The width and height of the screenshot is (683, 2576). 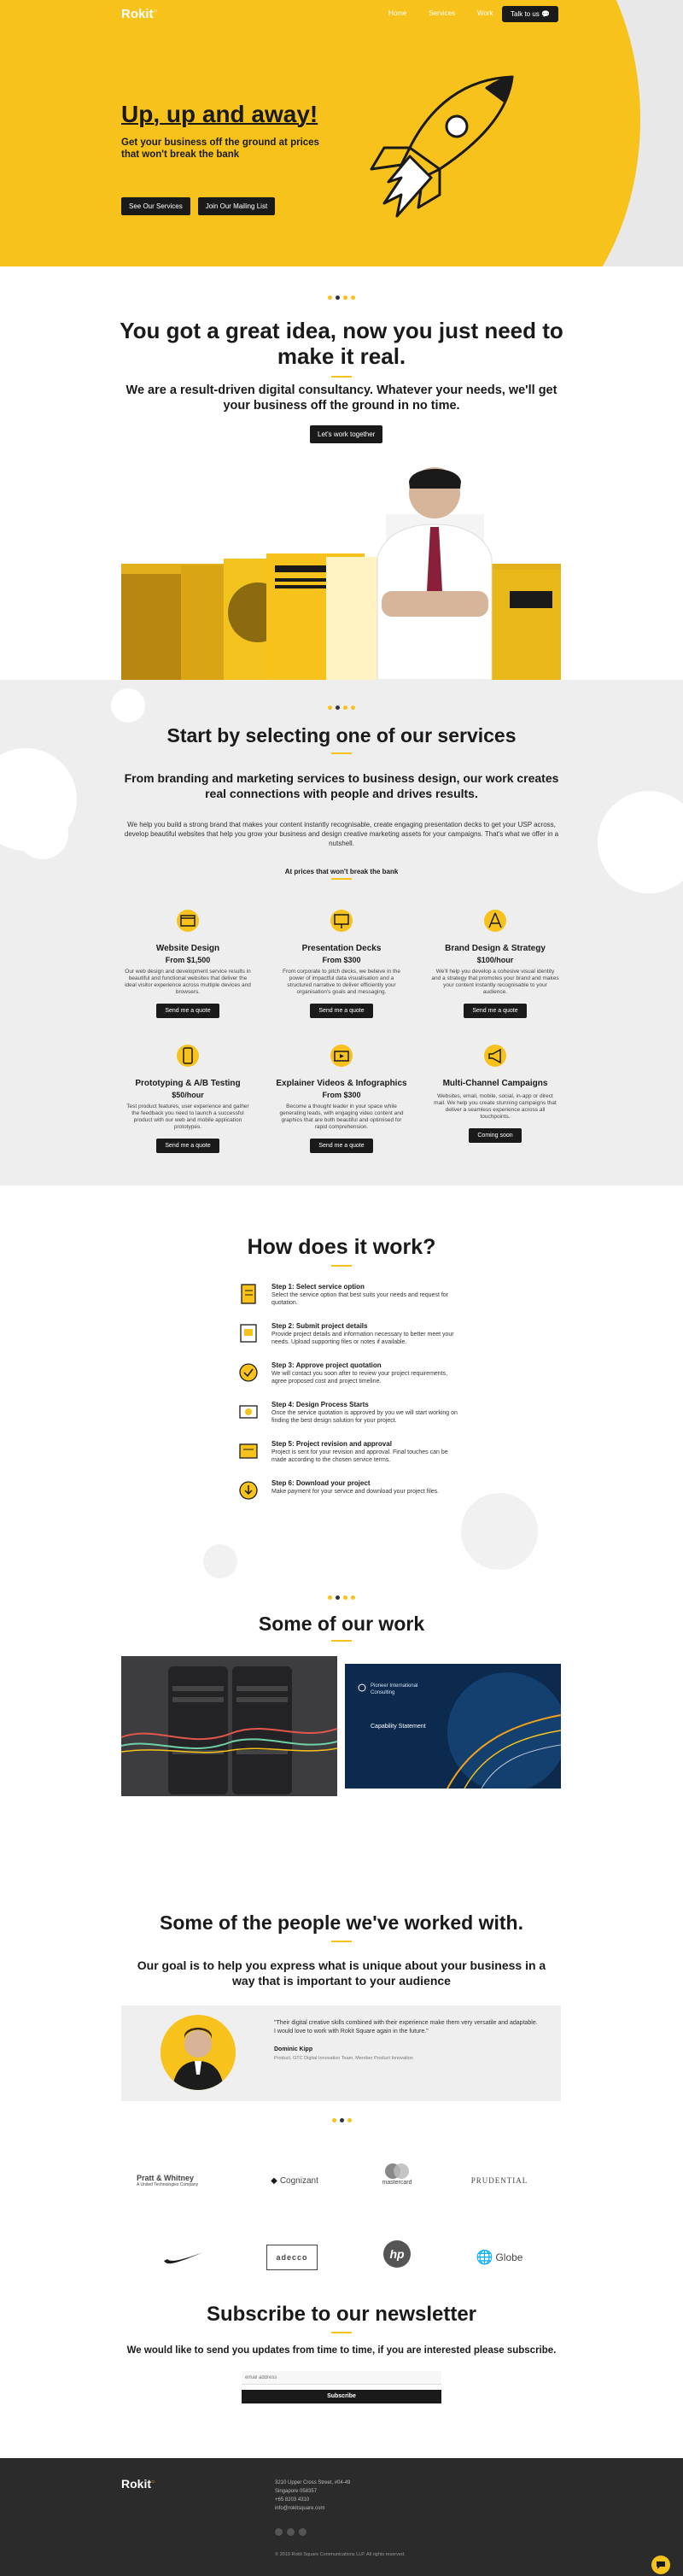 I want to click on step-title: Step 4: Design Process Starts, so click(x=320, y=1404).